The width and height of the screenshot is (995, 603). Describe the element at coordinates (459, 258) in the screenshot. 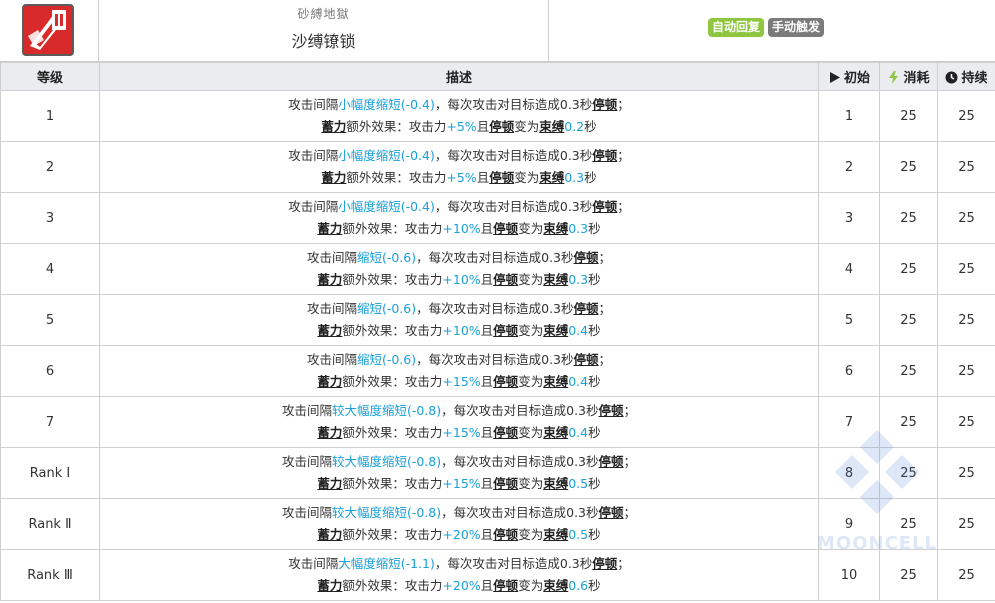

I see `description-line-1: 攻击间隔缩短(-0.6)，每次攻击对目标造成0.3秒停顿；` at that location.